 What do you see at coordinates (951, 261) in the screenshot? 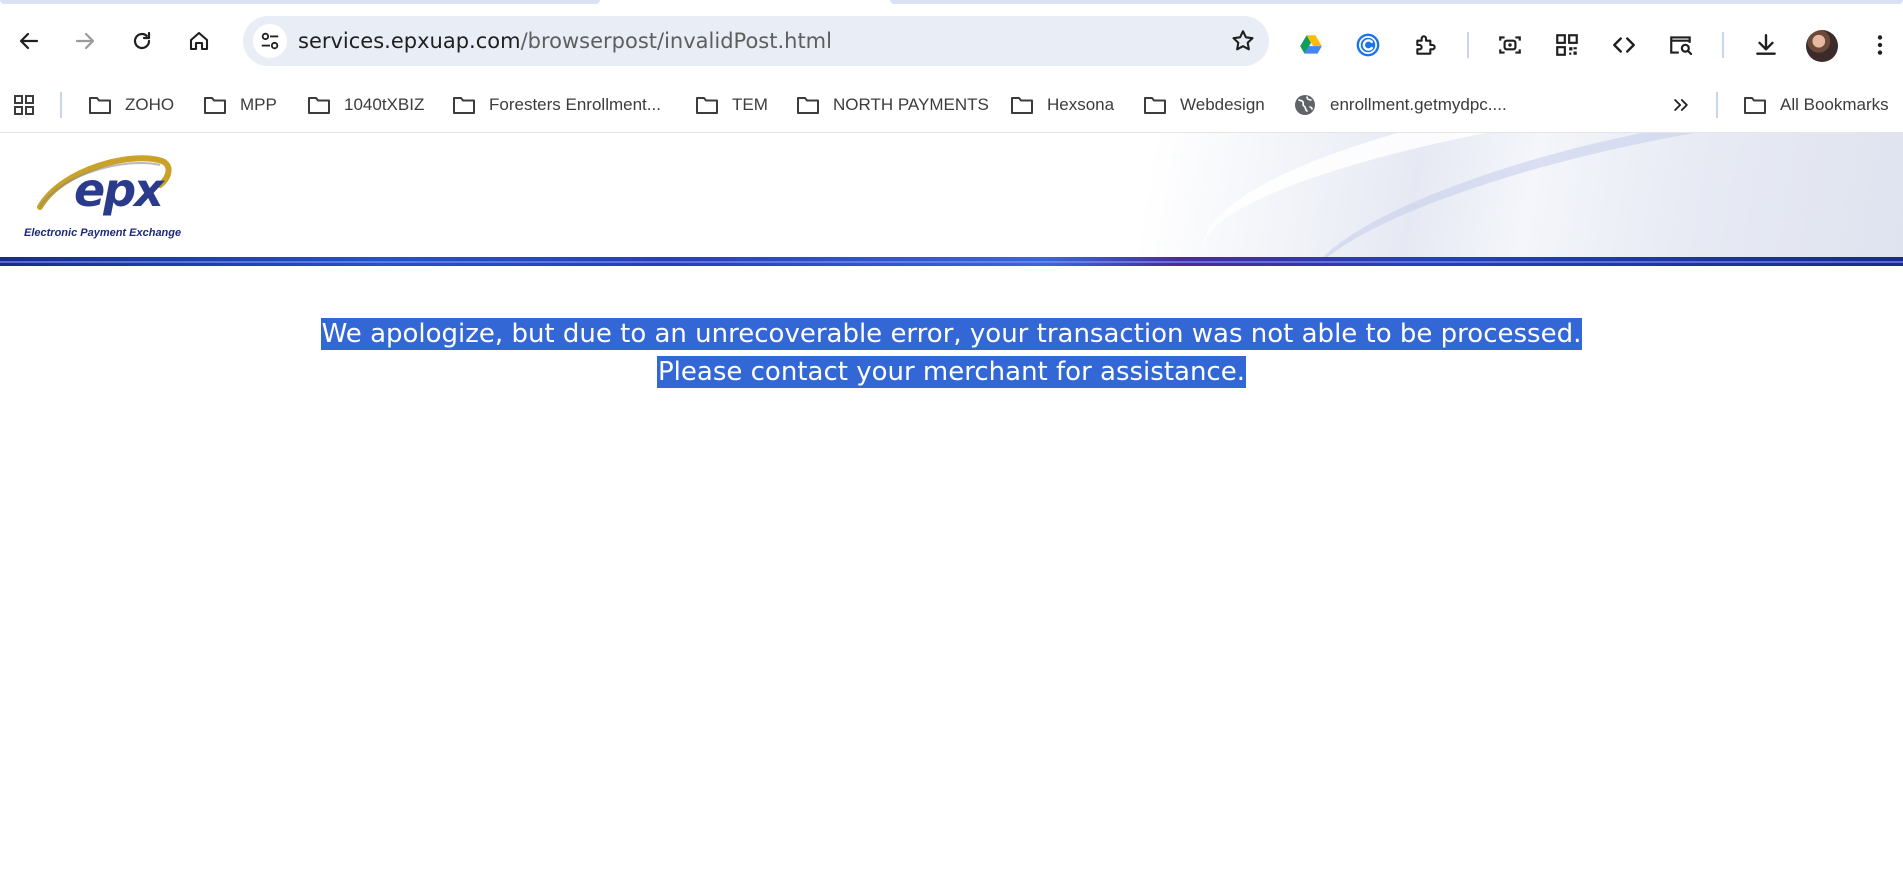
I see `header-divider-bar` at bounding box center [951, 261].